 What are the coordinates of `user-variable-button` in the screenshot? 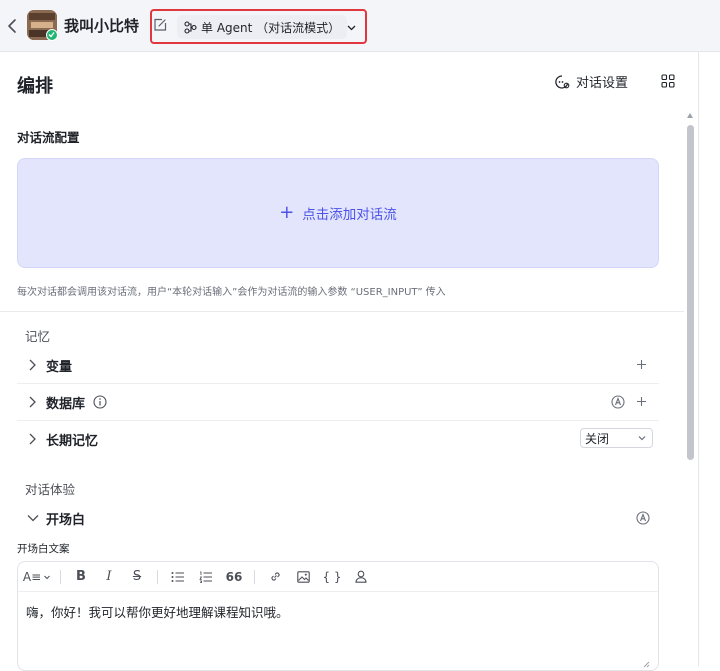 It's located at (361, 577).